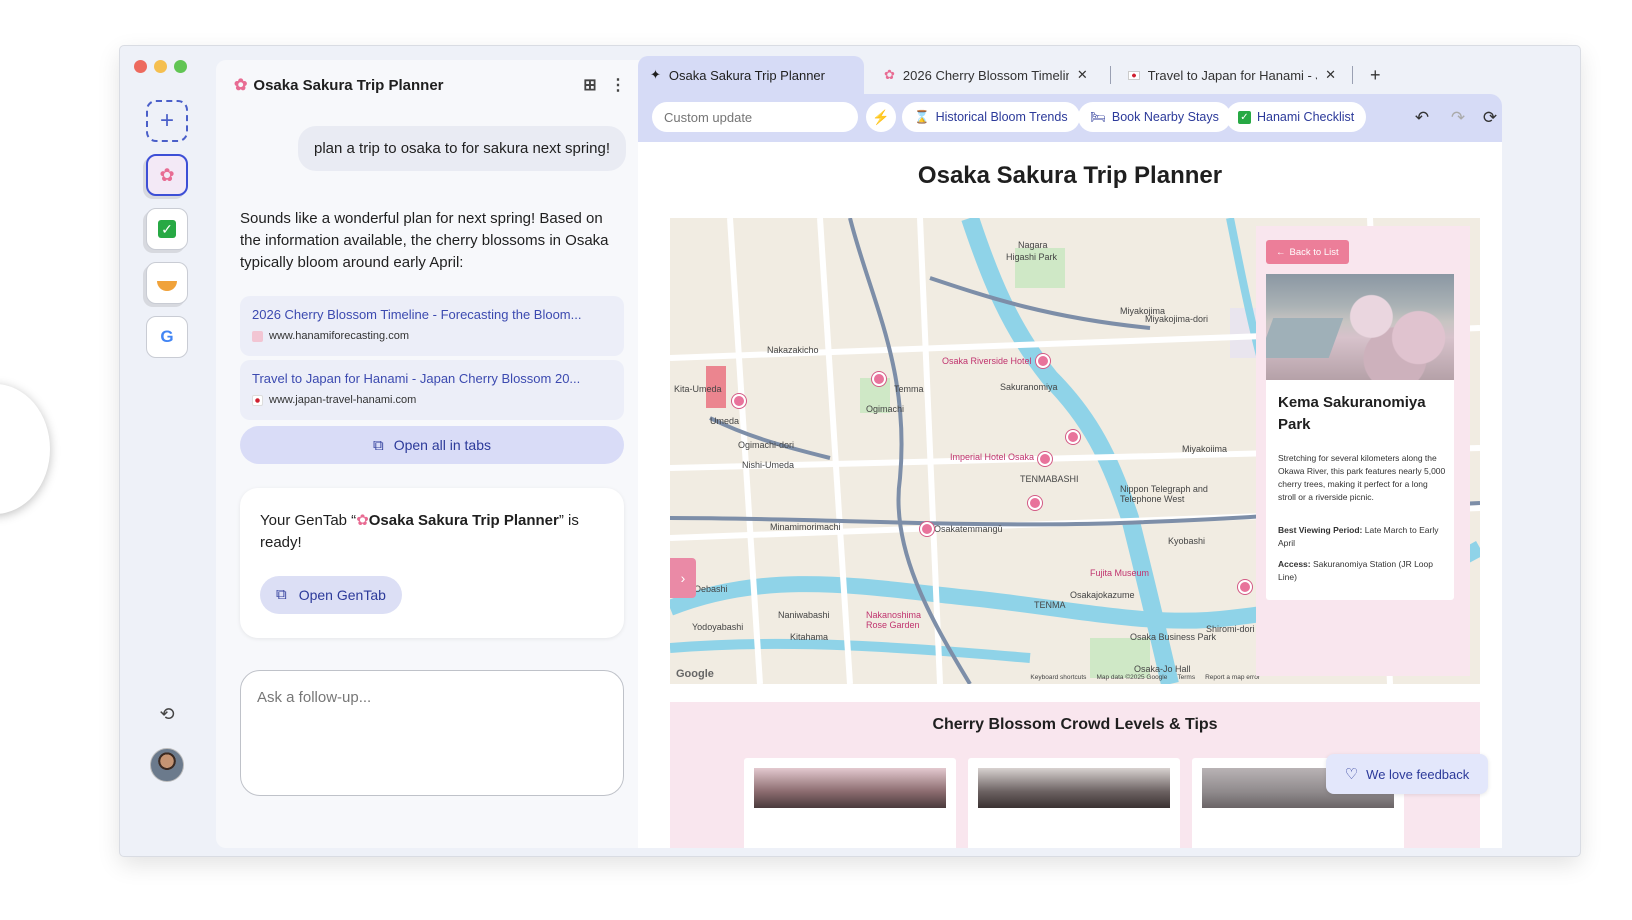 The image size is (1632, 920). What do you see at coordinates (167, 286) in the screenshot?
I see `food-bowl-icon` at bounding box center [167, 286].